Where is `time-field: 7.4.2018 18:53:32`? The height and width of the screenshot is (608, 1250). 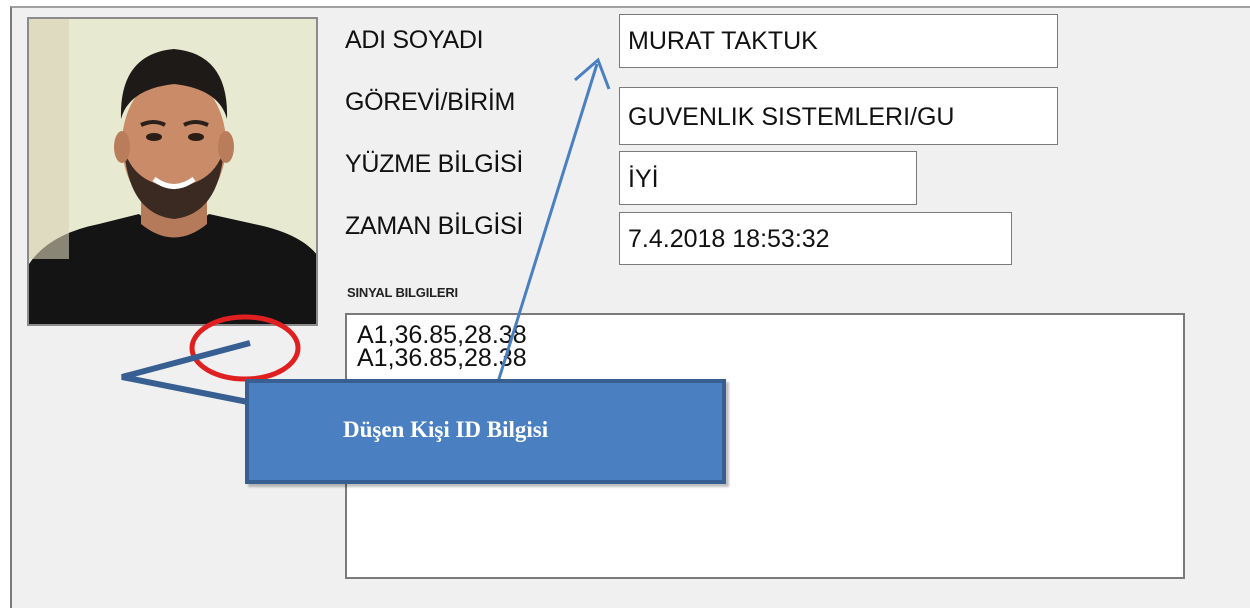
time-field: 7.4.2018 18:53:32 is located at coordinates (815, 238).